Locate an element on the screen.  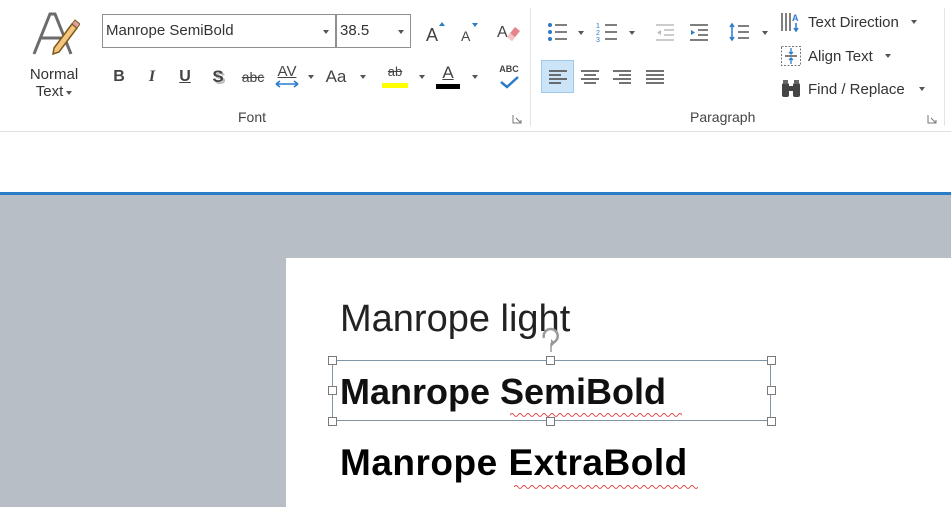
font-dialog-launcher-icon is located at coordinates (517, 119).